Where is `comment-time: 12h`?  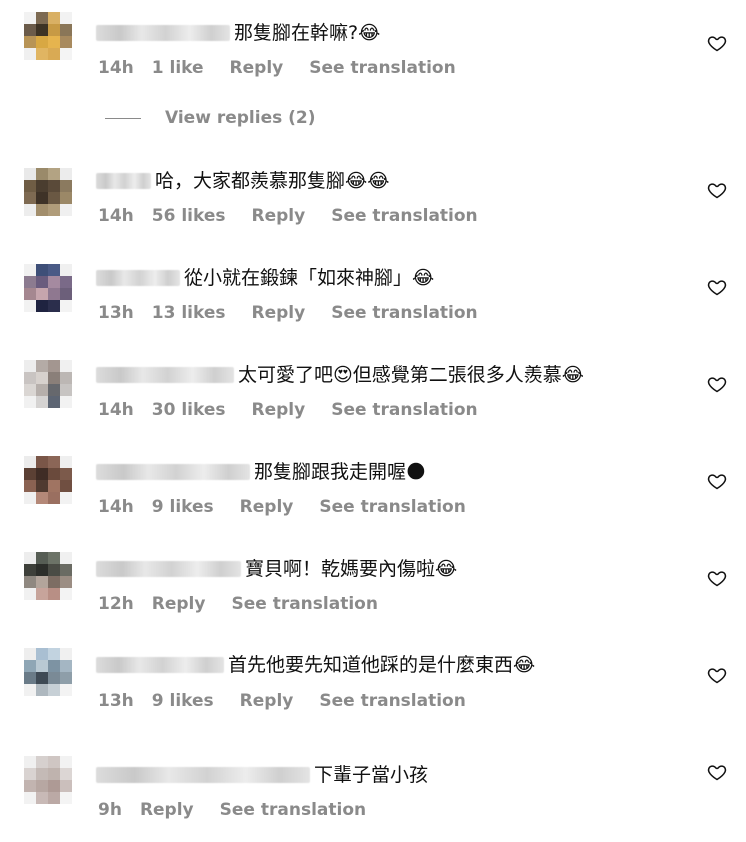
comment-time: 12h is located at coordinates (116, 604).